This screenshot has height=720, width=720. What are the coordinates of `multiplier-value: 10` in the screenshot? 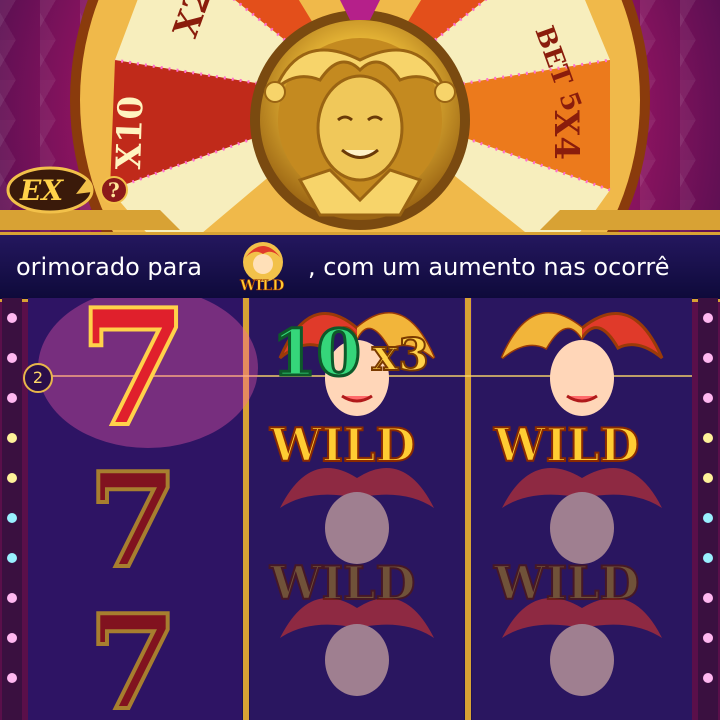 It's located at (316, 354).